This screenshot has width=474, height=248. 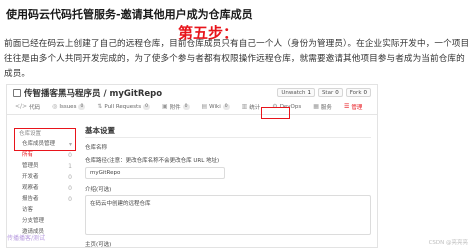 I want to click on sidebar-item-visitor: 访客, so click(x=43, y=210).